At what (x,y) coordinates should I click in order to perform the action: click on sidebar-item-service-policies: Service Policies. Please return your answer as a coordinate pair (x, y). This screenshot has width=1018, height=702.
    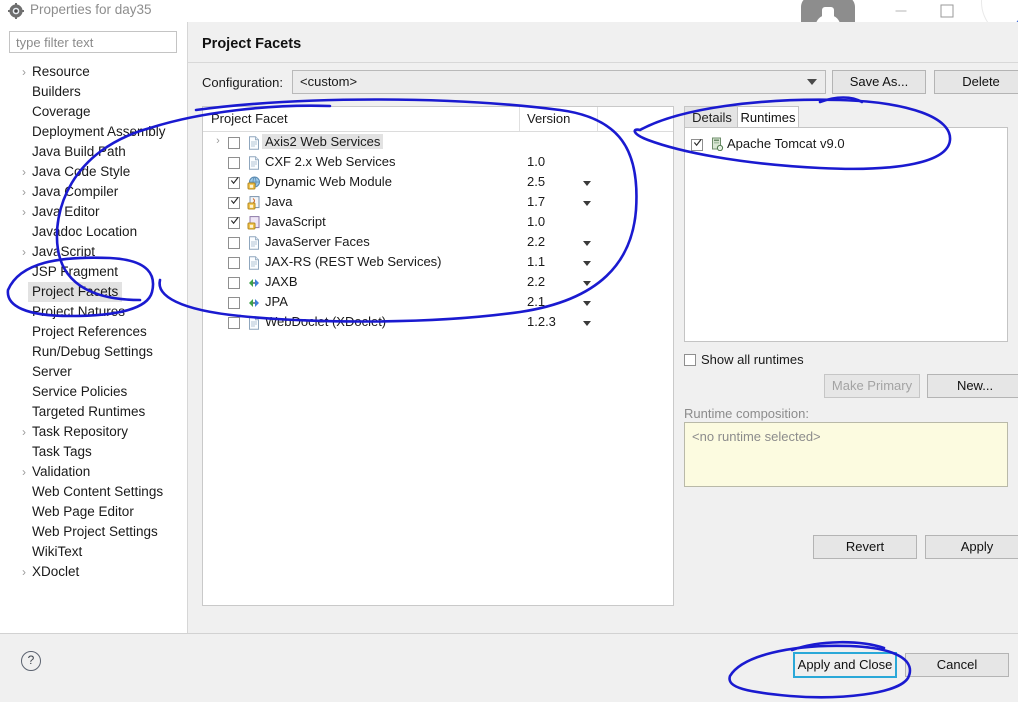
    Looking at the image, I should click on (93, 392).